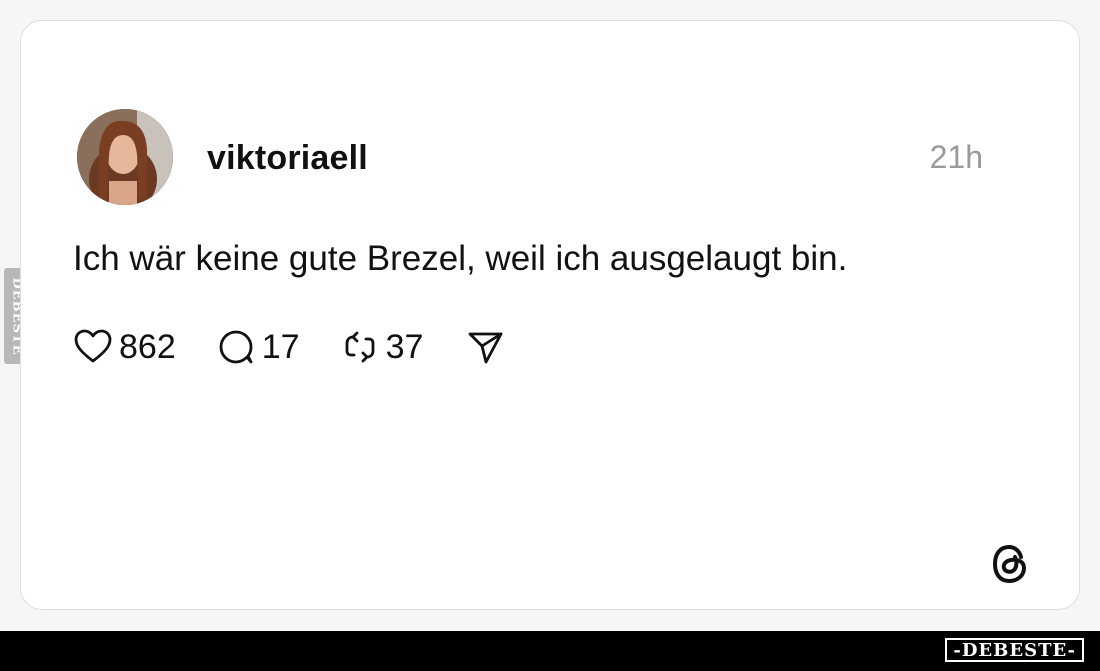  What do you see at coordinates (1014, 650) in the screenshot?
I see `footer-brand-logo: -DEBESTE-` at bounding box center [1014, 650].